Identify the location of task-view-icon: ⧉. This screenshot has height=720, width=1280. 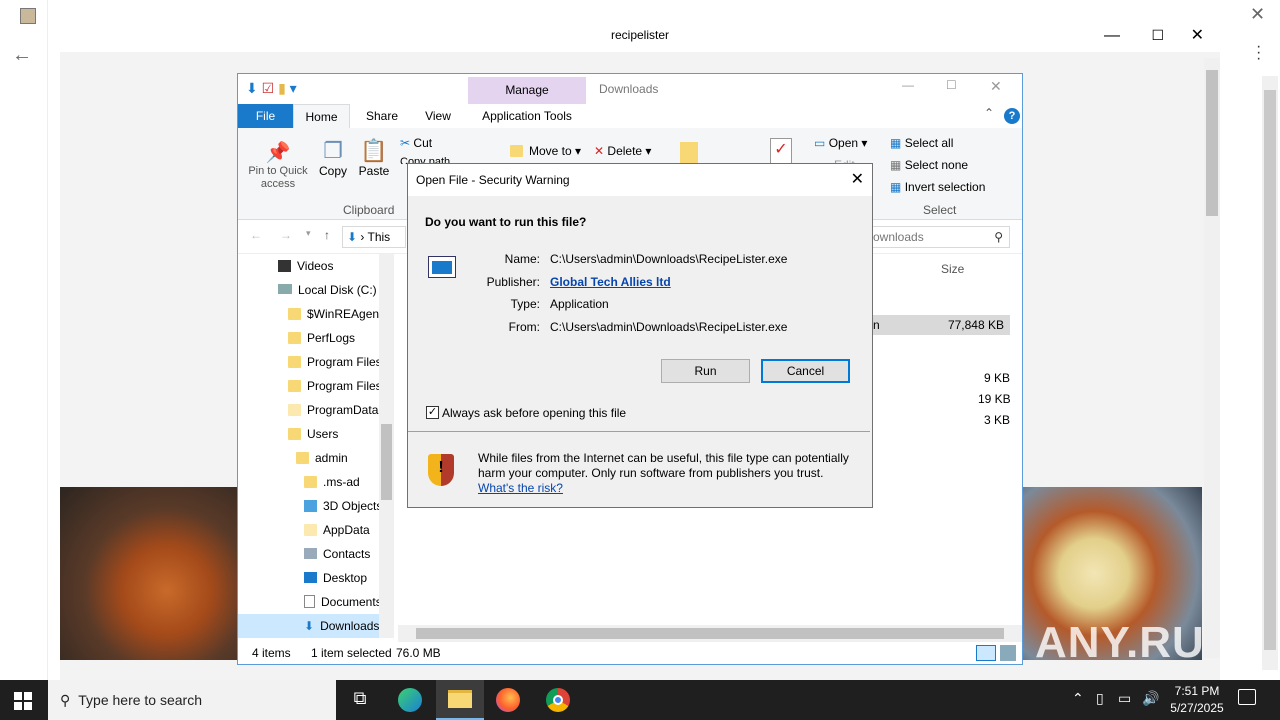
(360, 700).